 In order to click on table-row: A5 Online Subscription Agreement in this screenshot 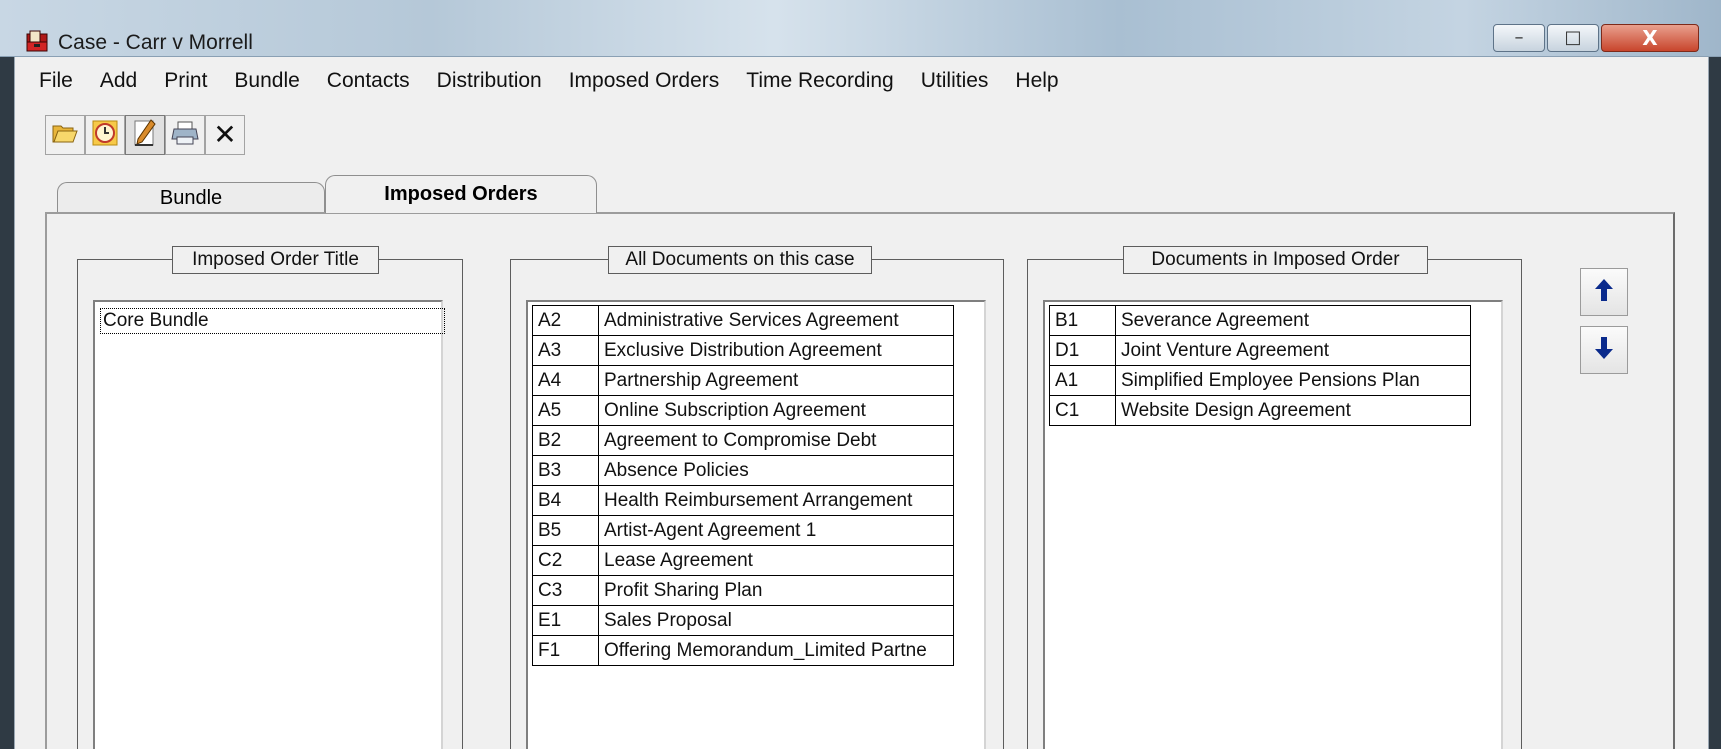, I will do `click(743, 410)`.